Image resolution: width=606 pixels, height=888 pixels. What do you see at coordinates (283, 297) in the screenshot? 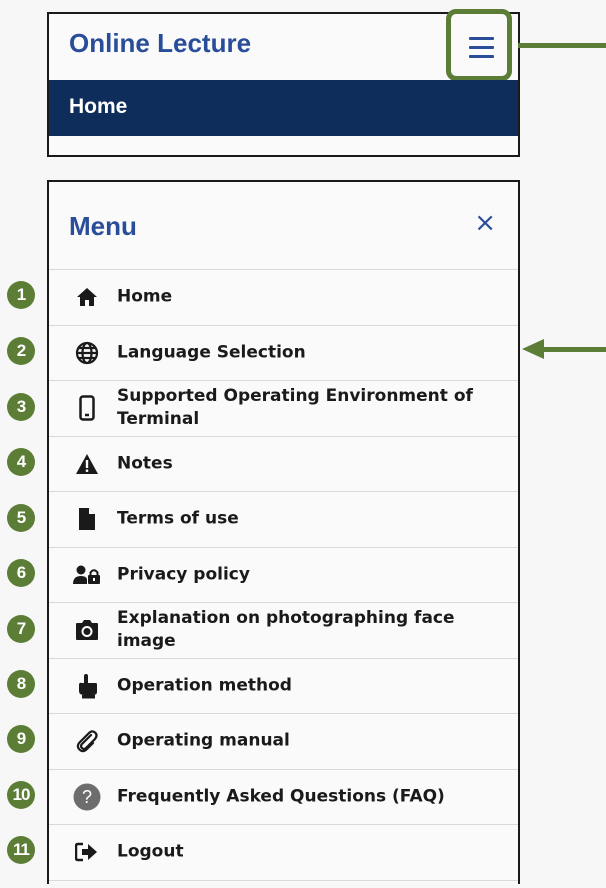
I see `menu-item-home: Home` at bounding box center [283, 297].